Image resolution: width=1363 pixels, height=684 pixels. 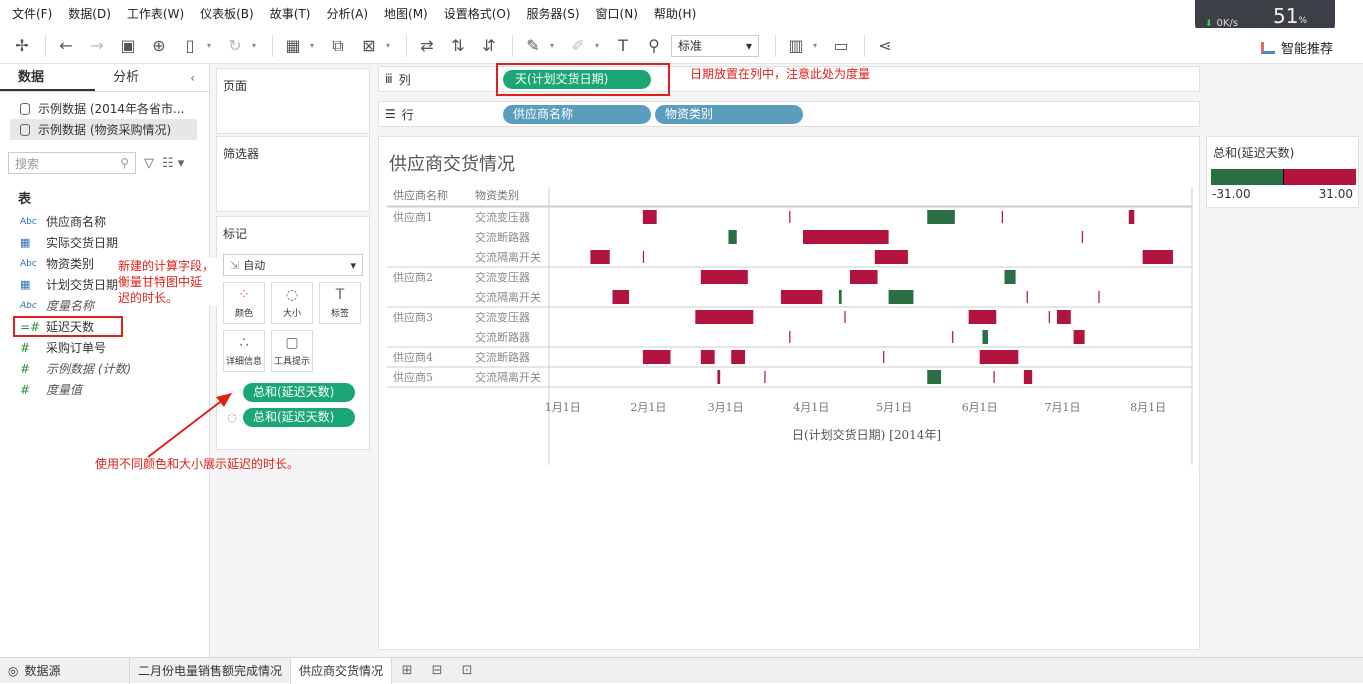 What do you see at coordinates (413, 217) in the screenshot?
I see `supplier-label: 供应商1` at bounding box center [413, 217].